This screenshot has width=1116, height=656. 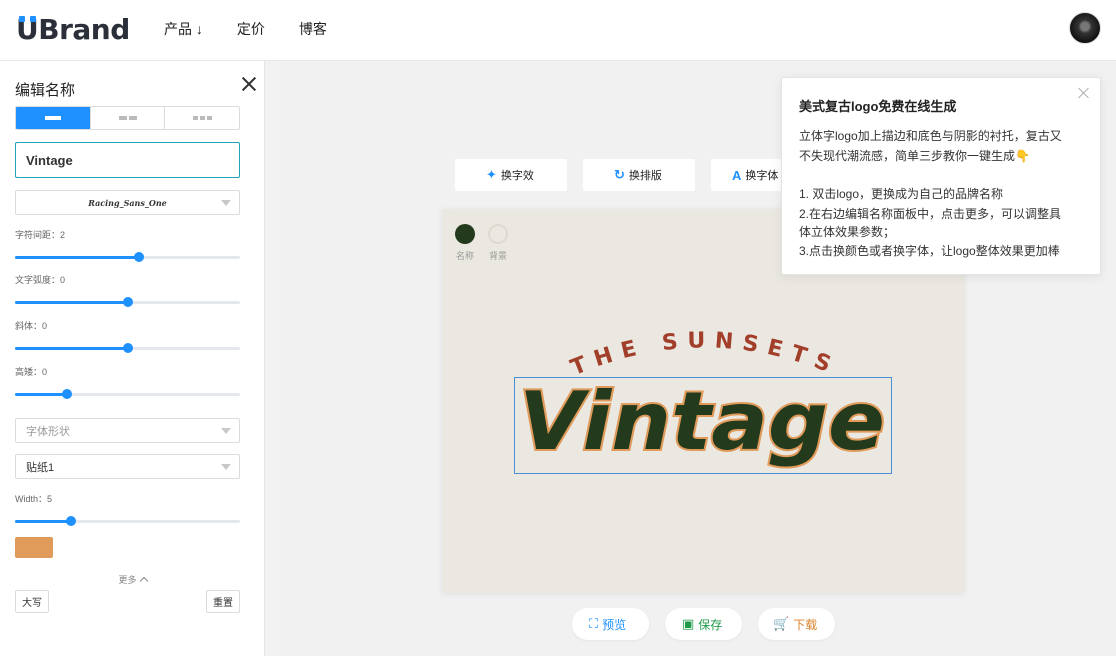 I want to click on name-text-input, so click(x=127, y=160).